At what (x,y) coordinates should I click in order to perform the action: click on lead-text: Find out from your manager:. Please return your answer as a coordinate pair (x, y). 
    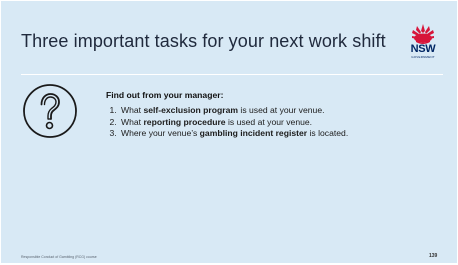
    Looking at the image, I should click on (165, 95).